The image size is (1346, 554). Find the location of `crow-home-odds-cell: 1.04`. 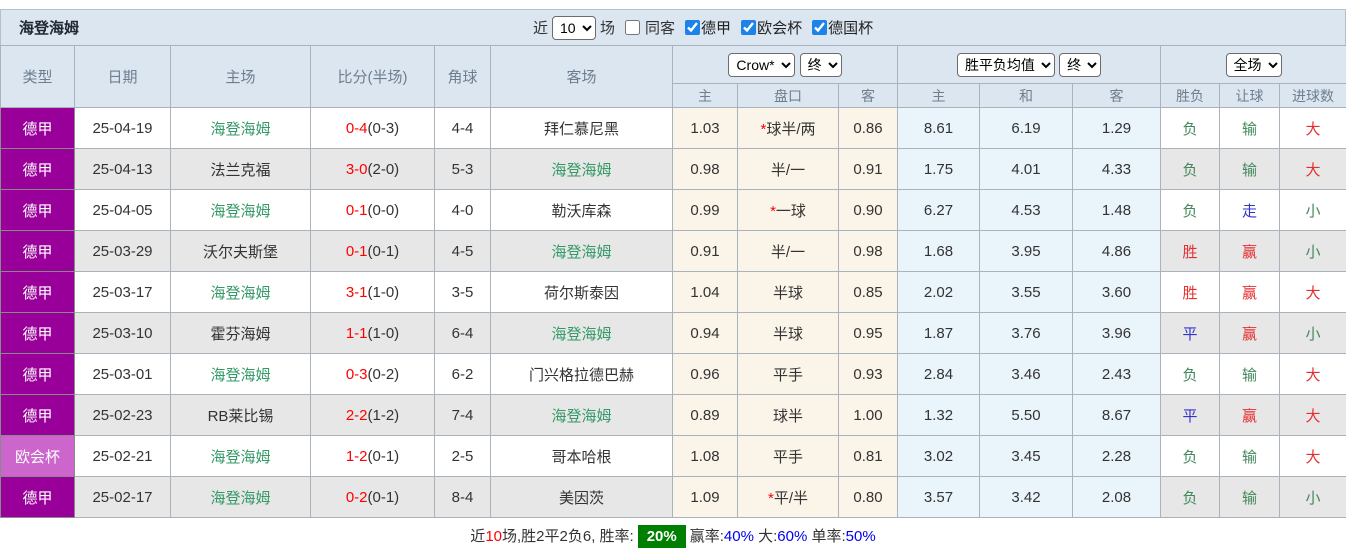

crow-home-odds-cell: 1.04 is located at coordinates (705, 292).